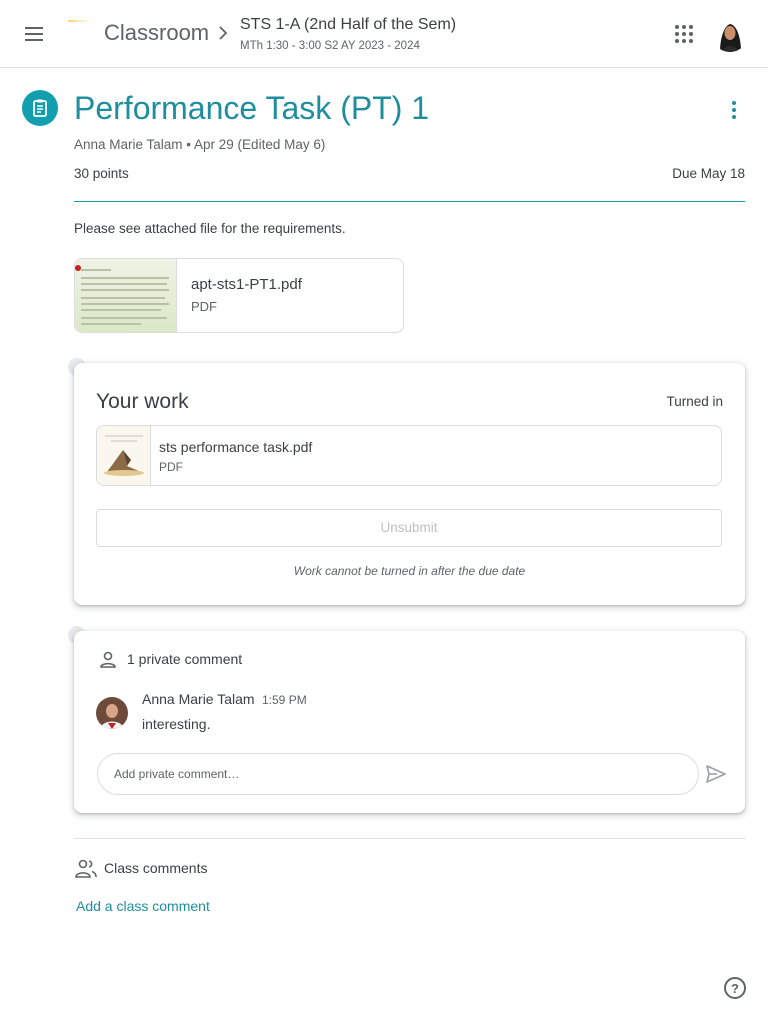 The width and height of the screenshot is (768, 1024). What do you see at coordinates (730, 34) in the screenshot?
I see `account-avatar` at bounding box center [730, 34].